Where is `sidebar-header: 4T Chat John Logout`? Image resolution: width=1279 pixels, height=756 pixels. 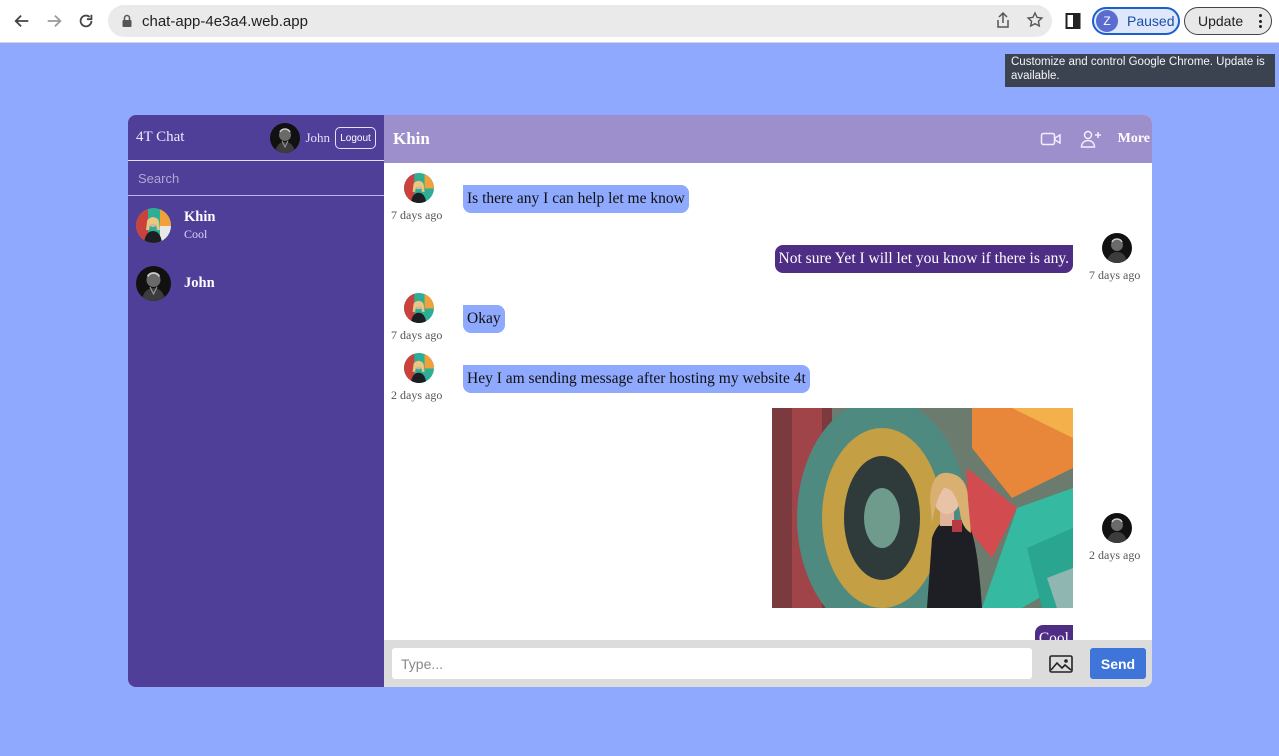 sidebar-header: 4T Chat John Logout is located at coordinates (256, 138).